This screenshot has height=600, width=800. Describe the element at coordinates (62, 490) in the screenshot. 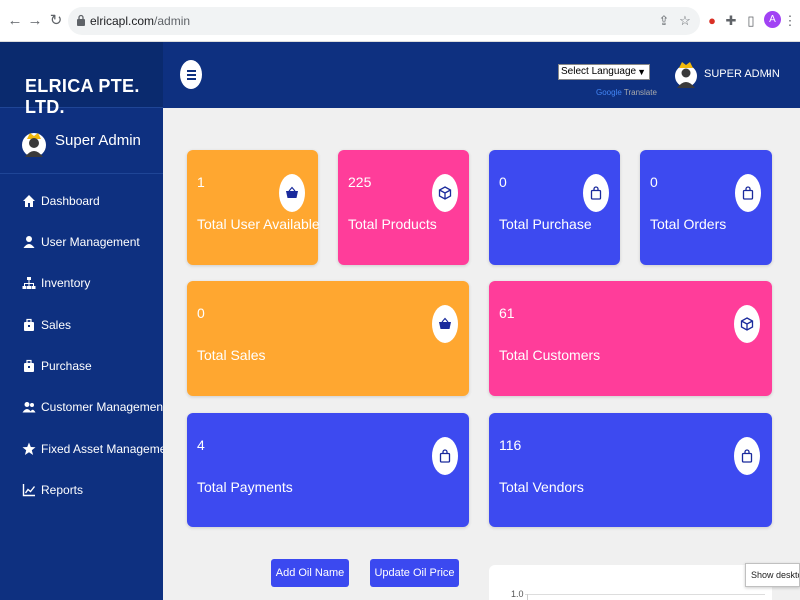

I see `sidebar-item-label: Reports` at that location.